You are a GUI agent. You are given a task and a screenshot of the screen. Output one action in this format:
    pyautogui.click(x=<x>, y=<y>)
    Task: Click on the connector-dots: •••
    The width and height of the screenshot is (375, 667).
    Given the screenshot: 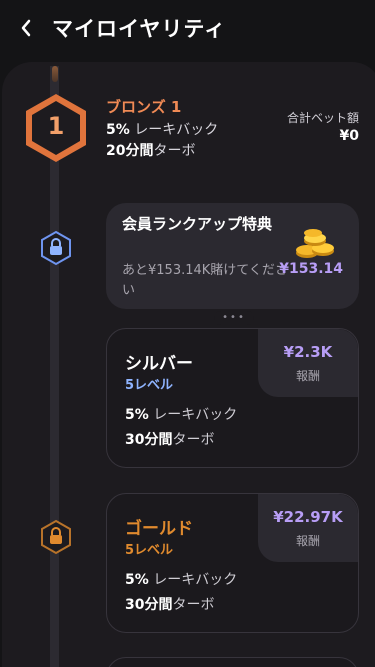 What is the action you would take?
    pyautogui.click(x=234, y=318)
    